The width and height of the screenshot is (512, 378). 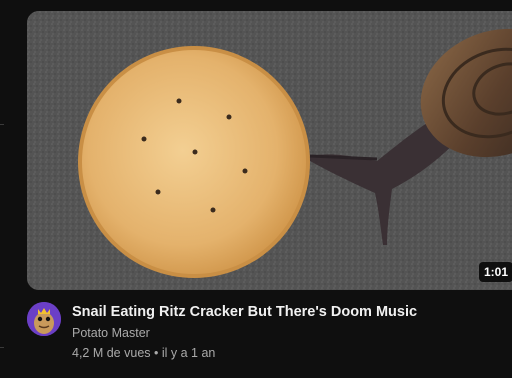 I want to click on potato-mascot-icon, so click(x=44, y=319).